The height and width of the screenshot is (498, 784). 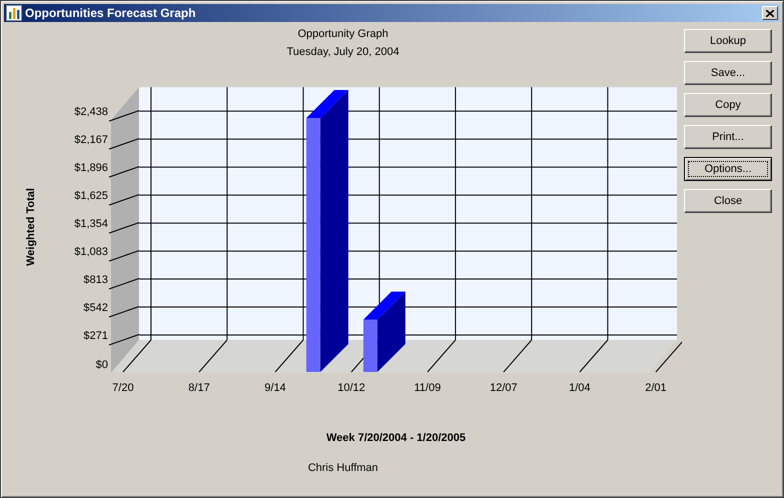 What do you see at coordinates (111, 13) in the screenshot?
I see `window-title: Opportunities Forecast Graph` at bounding box center [111, 13].